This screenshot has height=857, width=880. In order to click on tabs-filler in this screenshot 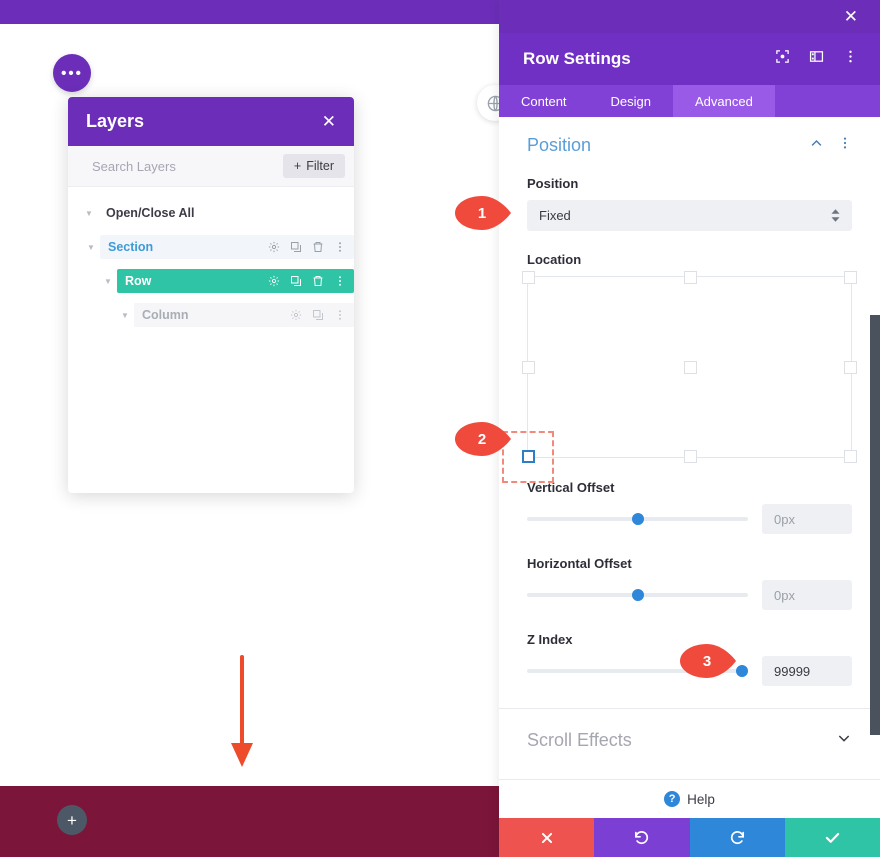, I will do `click(827, 101)`.